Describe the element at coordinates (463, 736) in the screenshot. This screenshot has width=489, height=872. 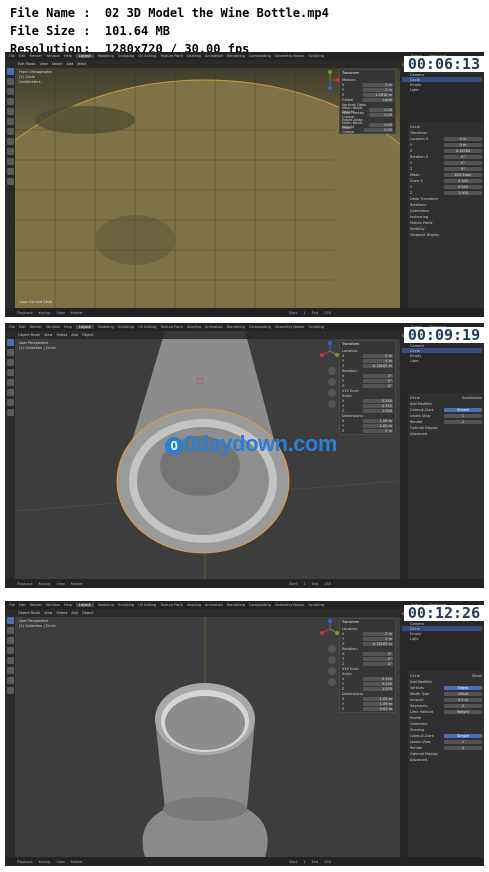
I see `property-field: Simple` at that location.